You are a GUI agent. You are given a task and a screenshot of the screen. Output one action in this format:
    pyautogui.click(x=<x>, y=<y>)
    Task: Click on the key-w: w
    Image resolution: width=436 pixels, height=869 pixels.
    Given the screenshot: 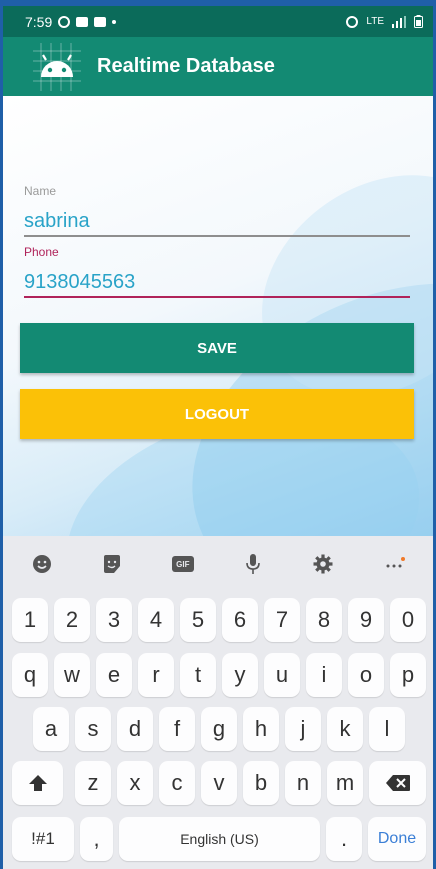 What is the action you would take?
    pyautogui.click(x=72, y=675)
    